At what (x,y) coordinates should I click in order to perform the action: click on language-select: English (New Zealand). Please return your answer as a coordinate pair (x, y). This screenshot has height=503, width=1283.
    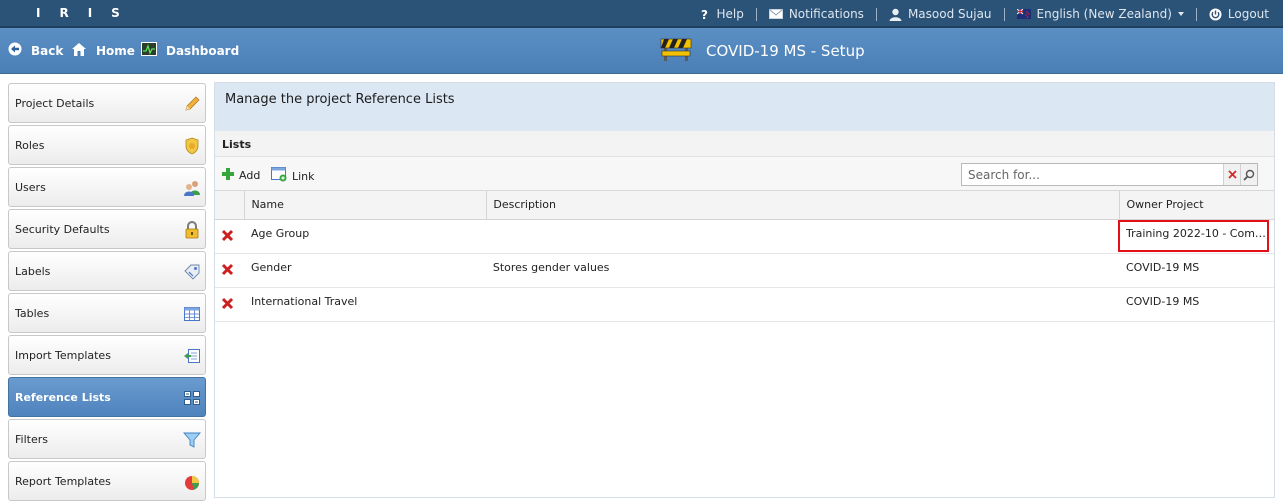
    Looking at the image, I should click on (1100, 14).